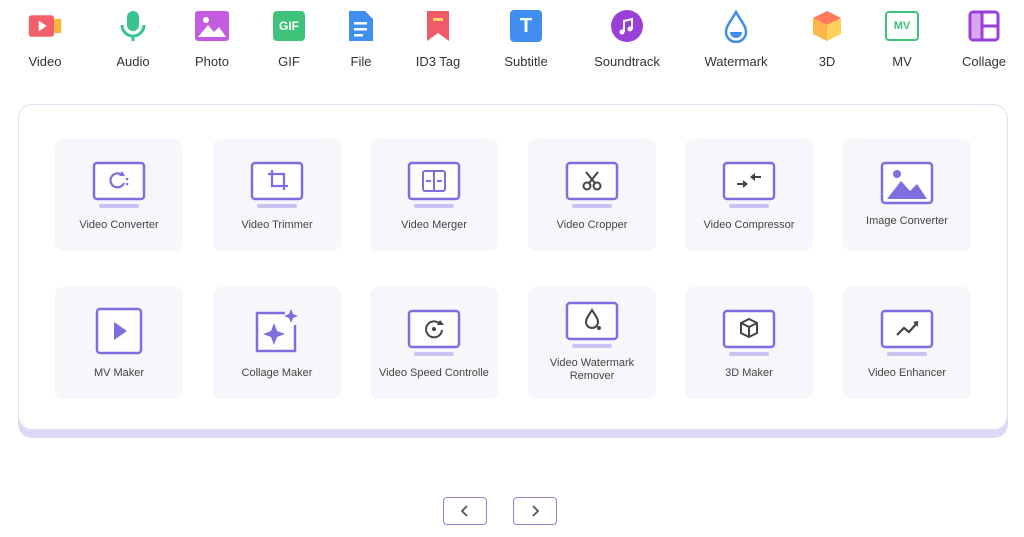 The width and height of the screenshot is (1024, 537). I want to click on nav-item-audio: Audio, so click(133, 38).